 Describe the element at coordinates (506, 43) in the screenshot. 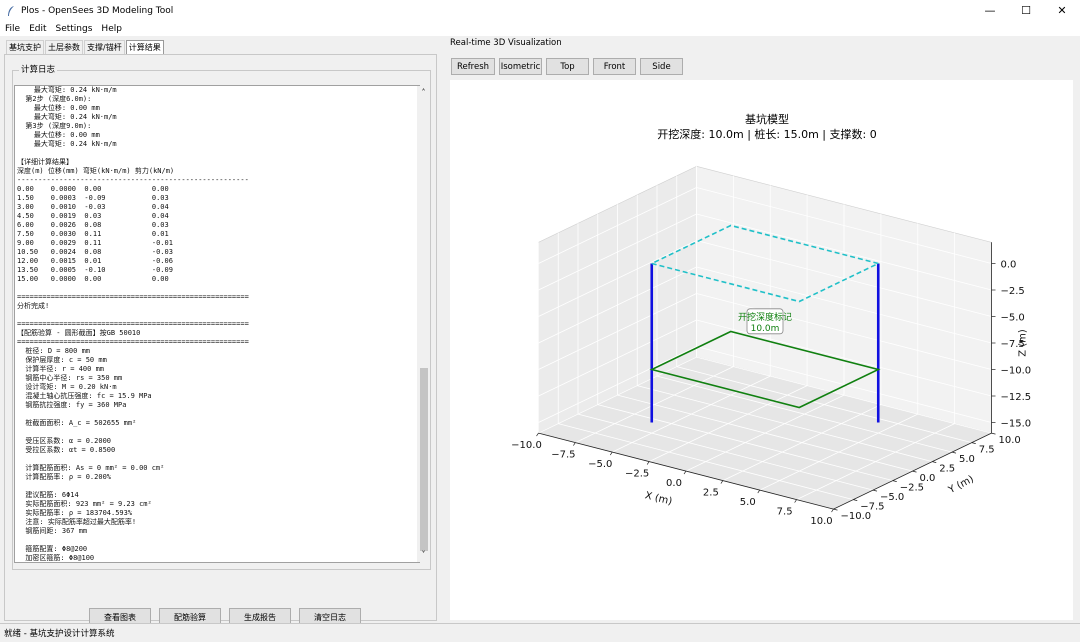

I see `visualization-title: Real-time 3D Visualization` at that location.